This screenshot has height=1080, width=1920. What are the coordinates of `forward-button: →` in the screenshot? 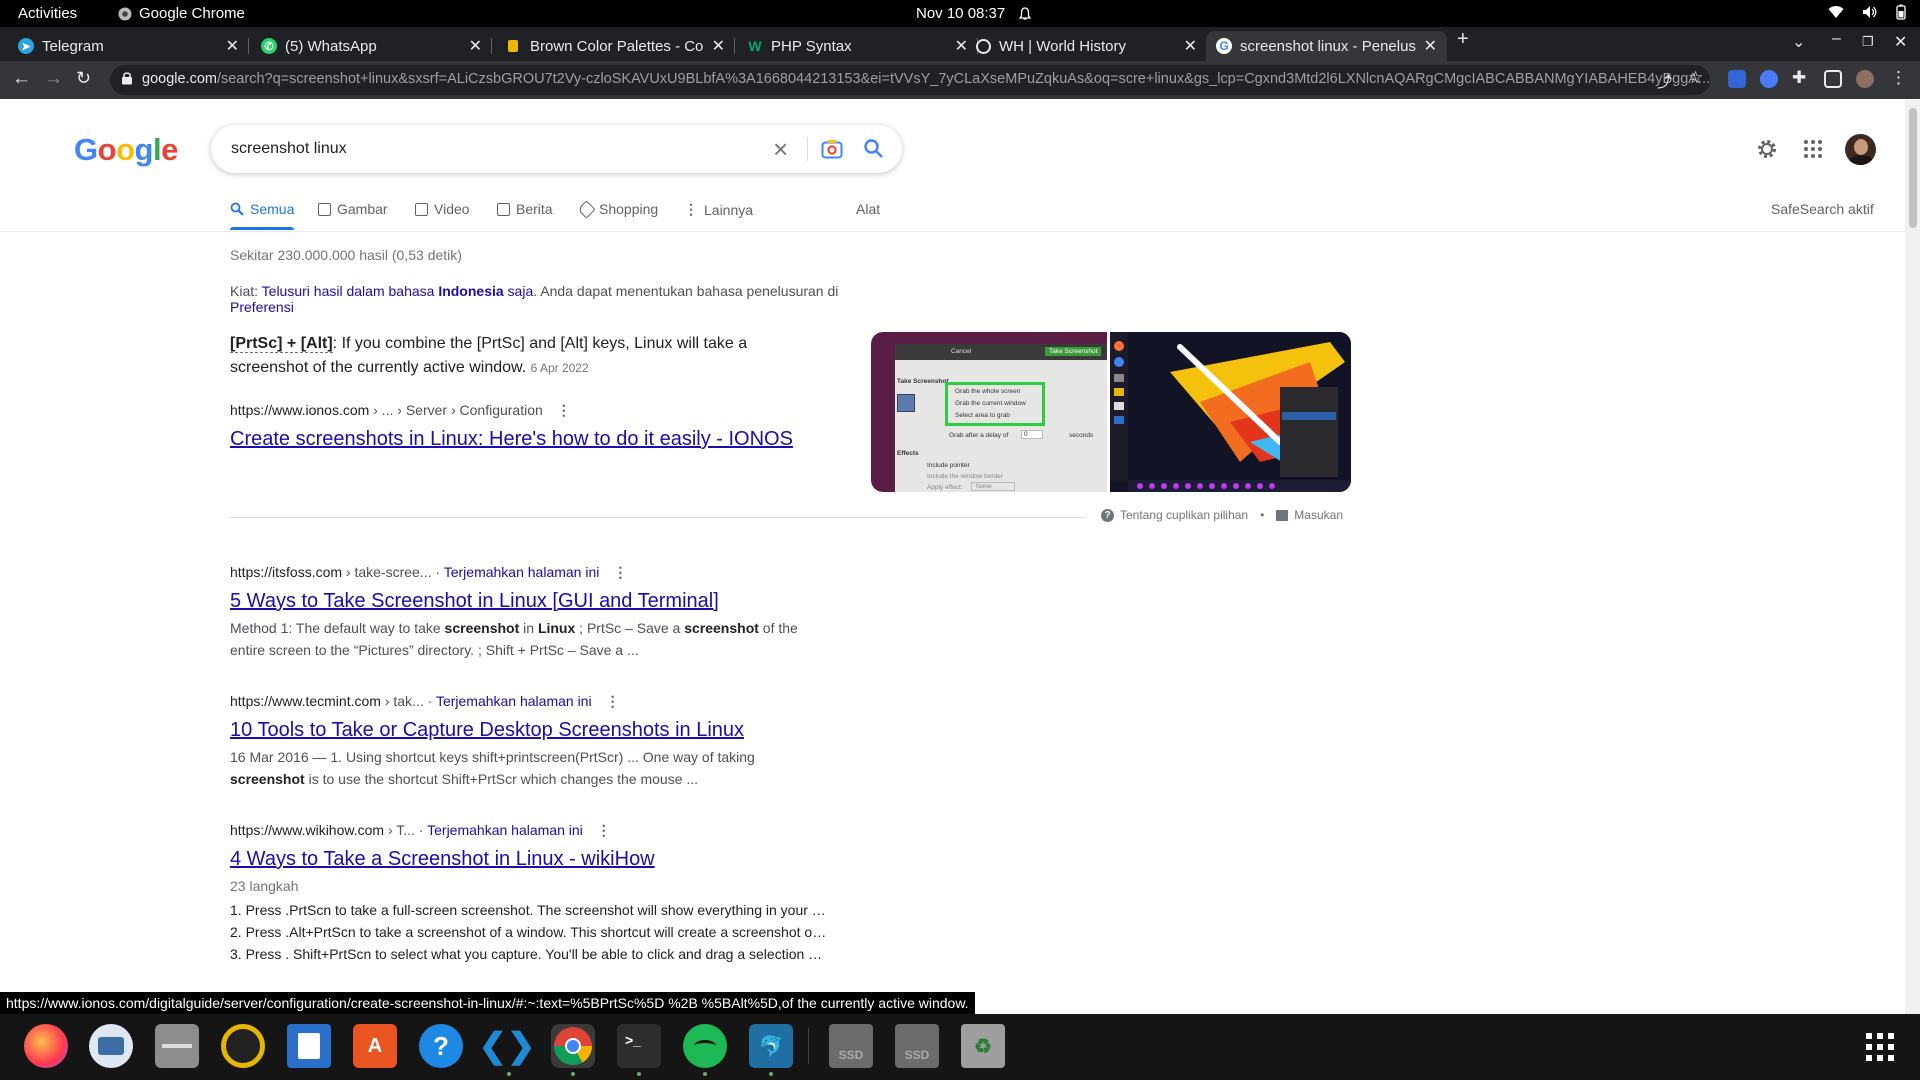 It's located at (53, 79).